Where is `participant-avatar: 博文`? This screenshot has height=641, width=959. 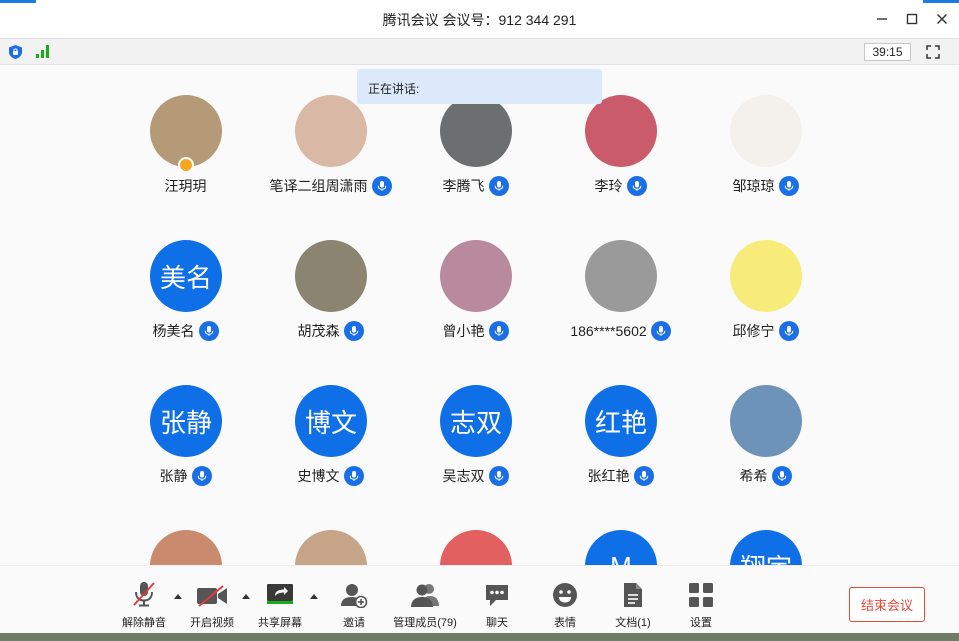
participant-avatar: 博文 is located at coordinates (331, 421).